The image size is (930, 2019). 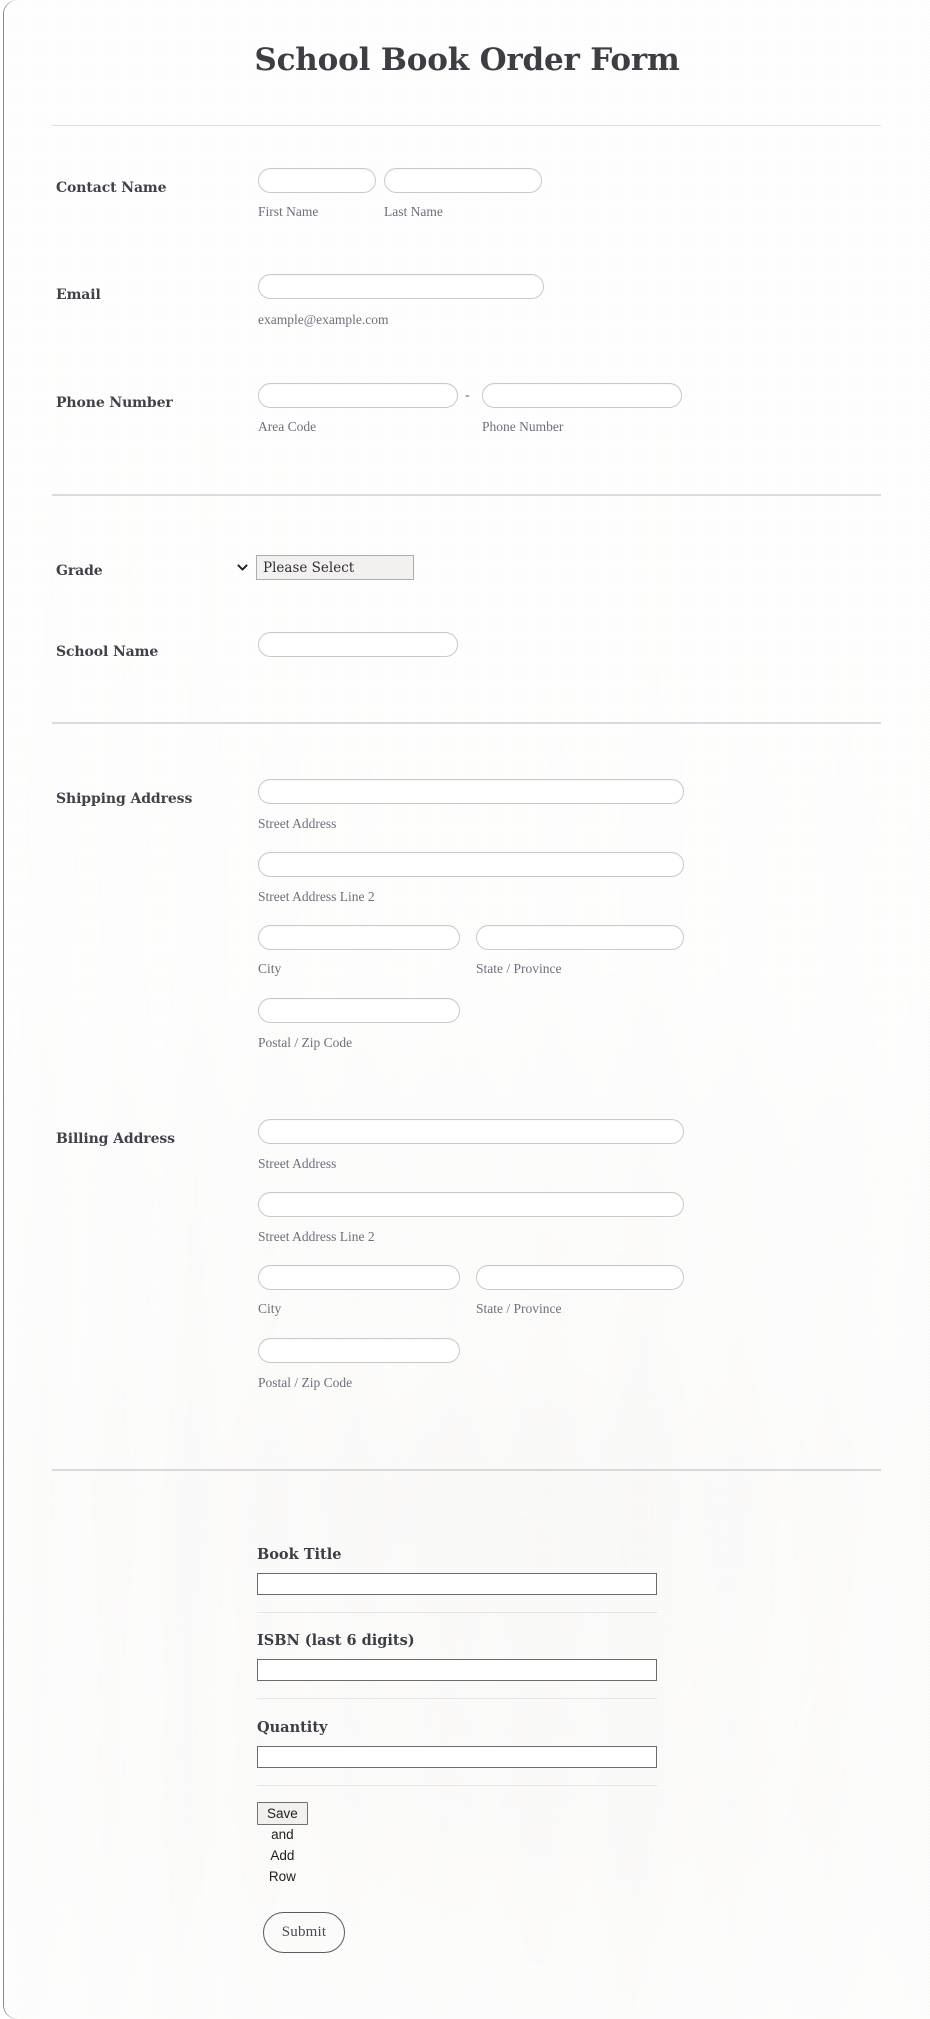 What do you see at coordinates (466, 125) in the screenshot?
I see `header-divider` at bounding box center [466, 125].